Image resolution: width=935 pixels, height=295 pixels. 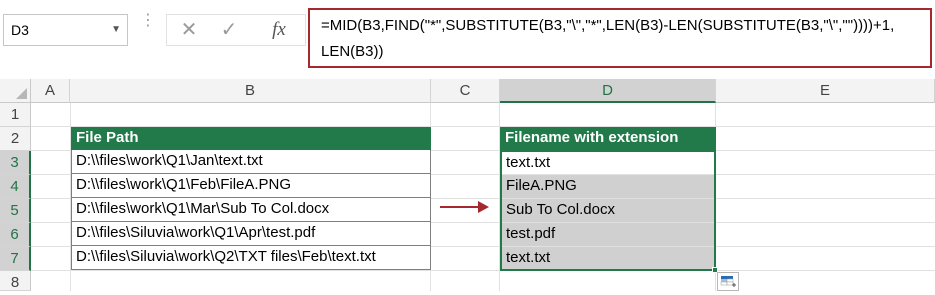 I want to click on row-header-6: 6, so click(x=15, y=235).